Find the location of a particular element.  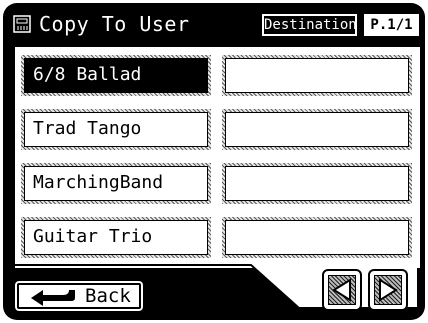

next-page-button is located at coordinates (388, 290).